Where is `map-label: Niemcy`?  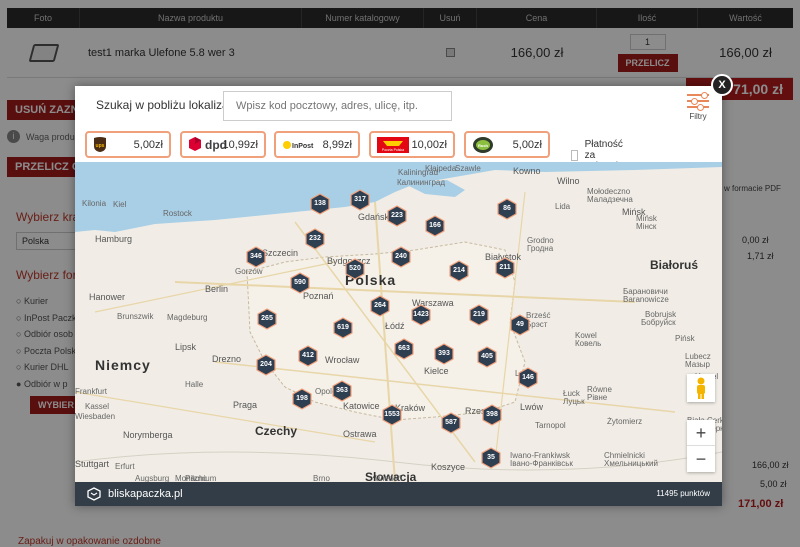 map-label: Niemcy is located at coordinates (123, 365).